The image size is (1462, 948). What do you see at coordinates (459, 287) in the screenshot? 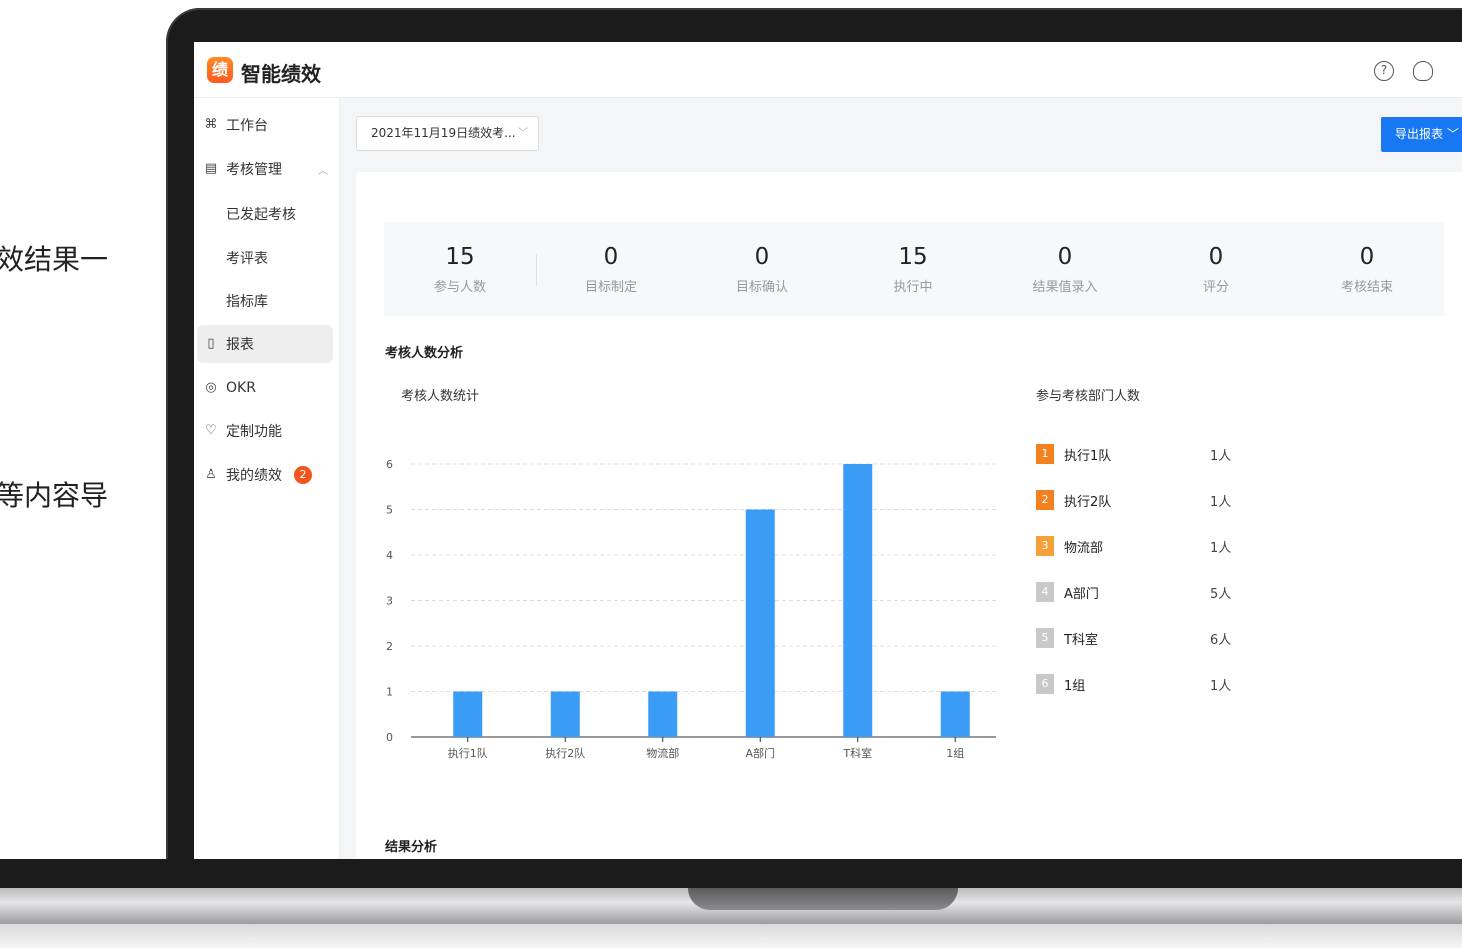
I see `stat-label: 参与人数` at bounding box center [459, 287].